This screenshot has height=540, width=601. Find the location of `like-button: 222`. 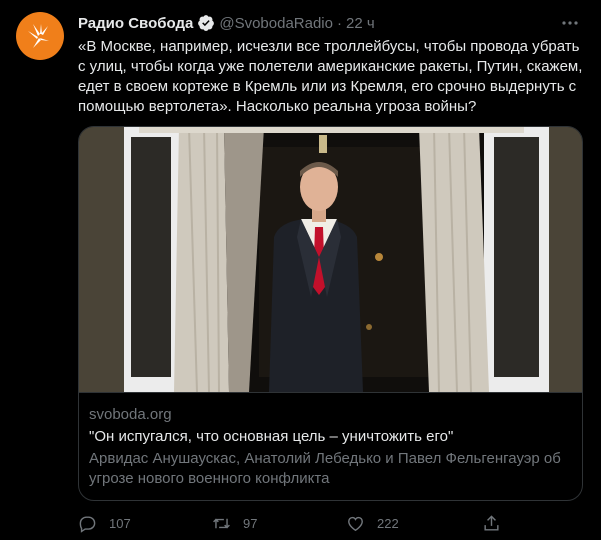

like-button: 222 is located at coordinates (372, 523).